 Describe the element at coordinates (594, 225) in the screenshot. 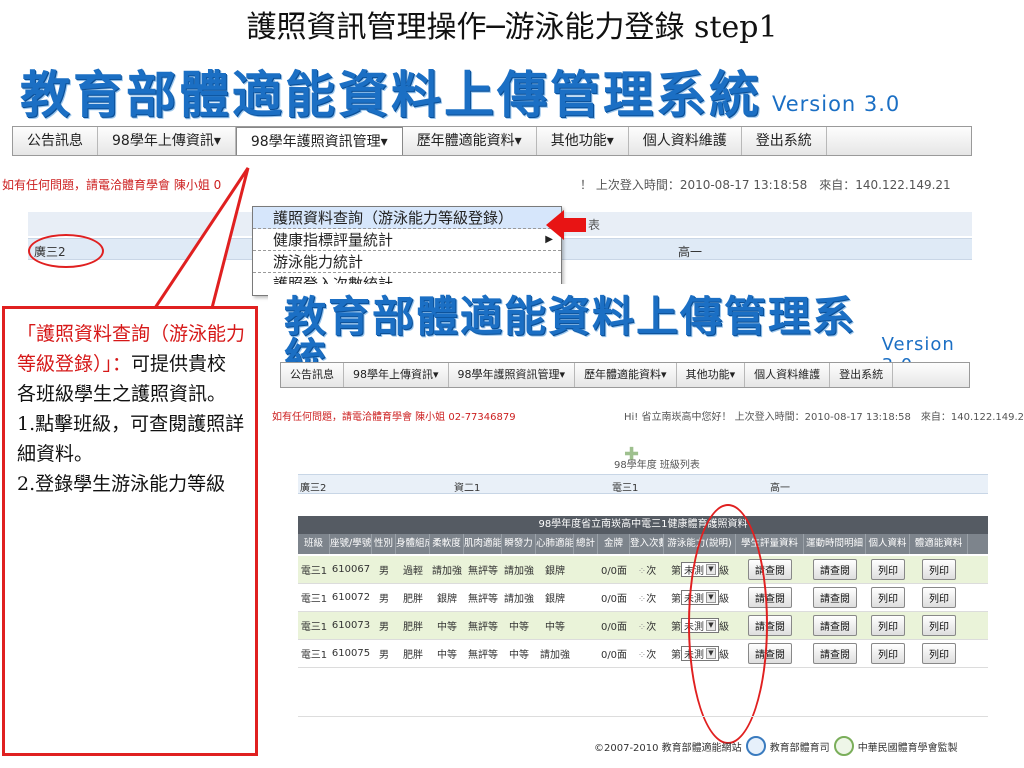

I see `class-list-title-fragment: 表` at that location.